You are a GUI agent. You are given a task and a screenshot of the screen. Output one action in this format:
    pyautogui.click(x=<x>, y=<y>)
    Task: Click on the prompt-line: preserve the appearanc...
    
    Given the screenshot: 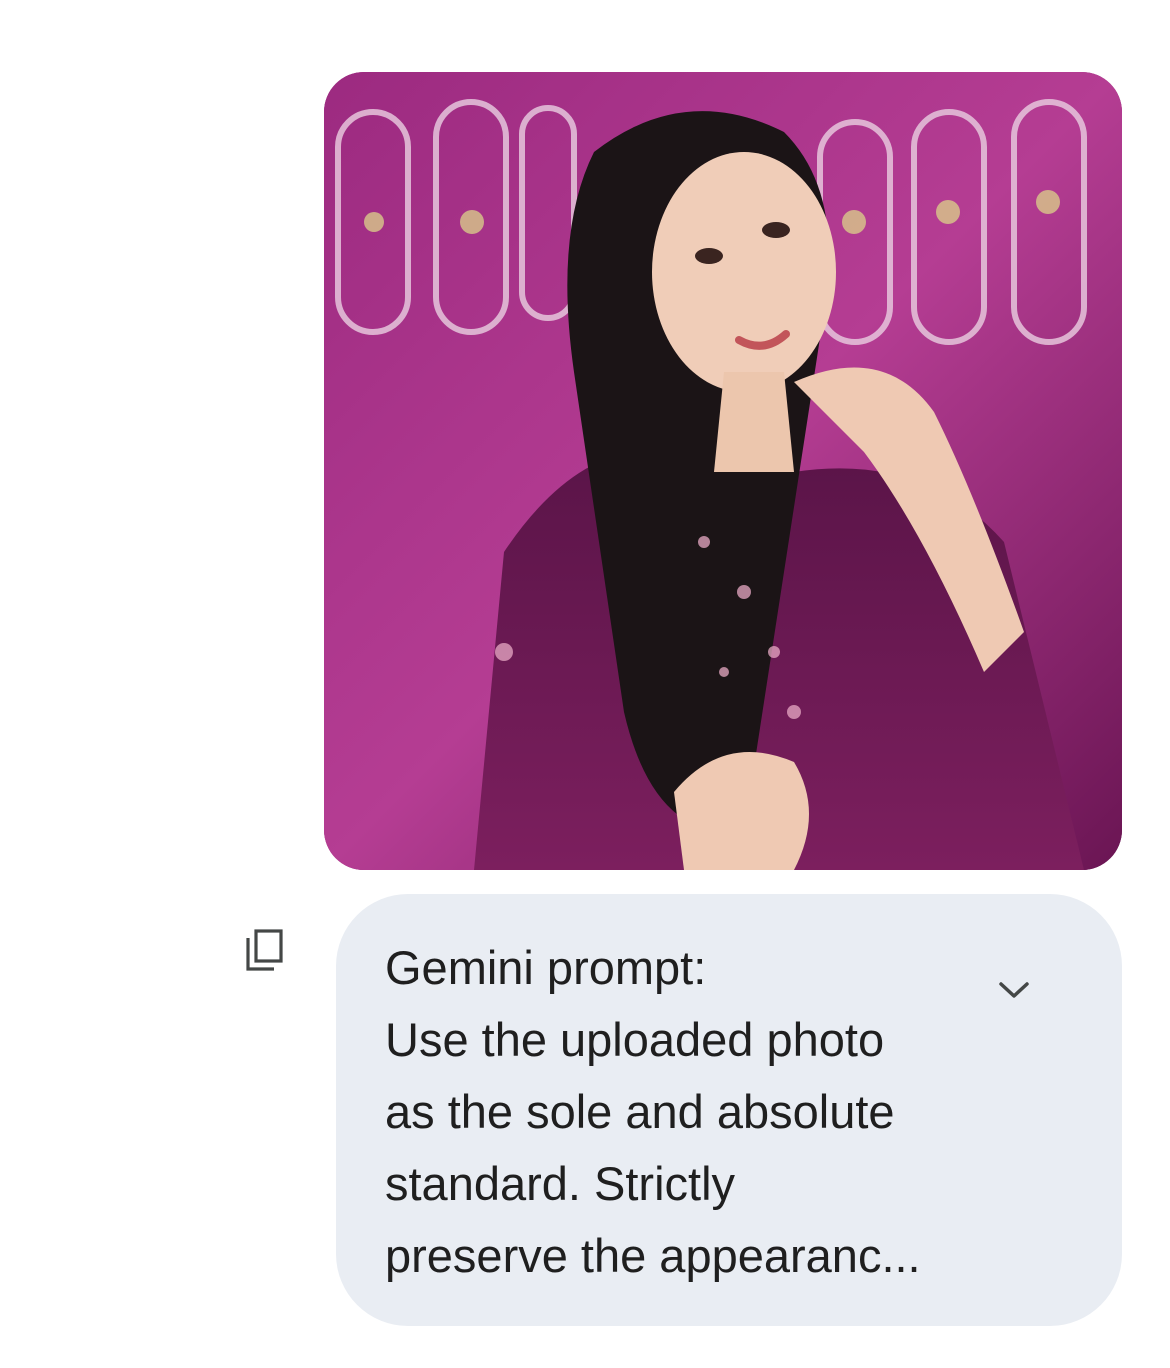 What is the action you would take?
    pyautogui.click(x=653, y=1255)
    